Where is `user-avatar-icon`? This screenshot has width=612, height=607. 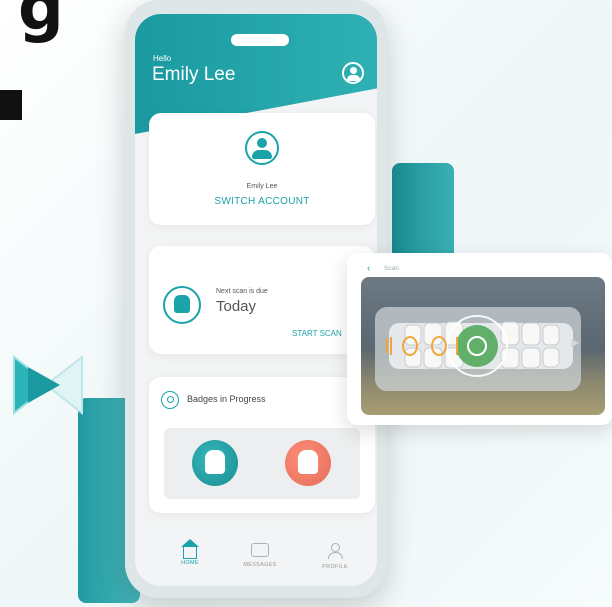
user-avatar-icon is located at coordinates (262, 148).